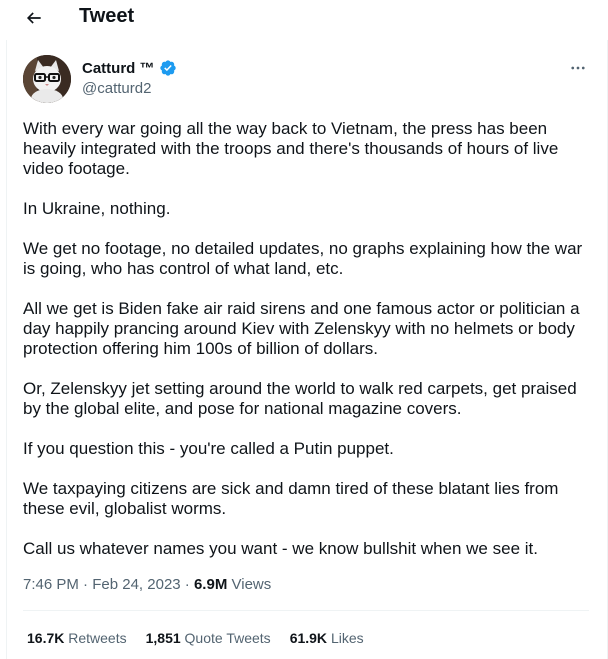  What do you see at coordinates (210, 584) in the screenshot?
I see `views-count: 6.9M` at bounding box center [210, 584].